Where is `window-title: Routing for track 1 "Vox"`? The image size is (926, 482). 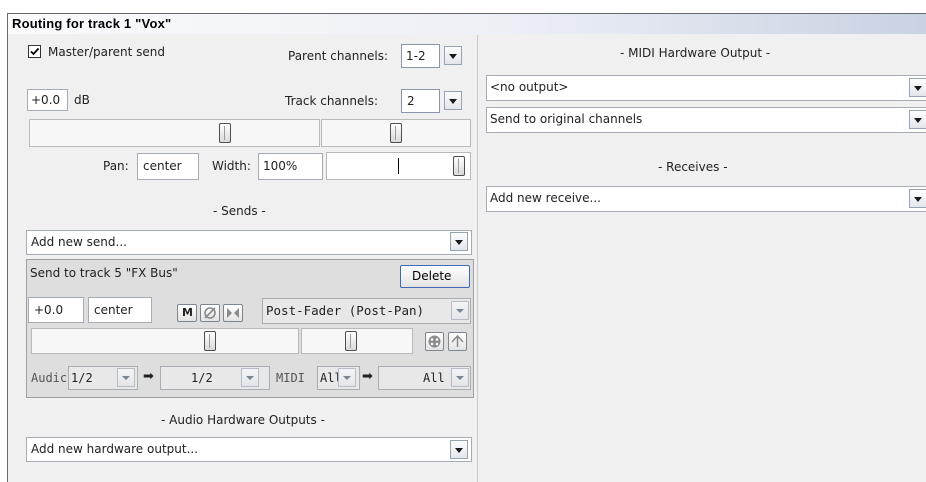
window-title: Routing for track 1 "Vox" is located at coordinates (92, 23).